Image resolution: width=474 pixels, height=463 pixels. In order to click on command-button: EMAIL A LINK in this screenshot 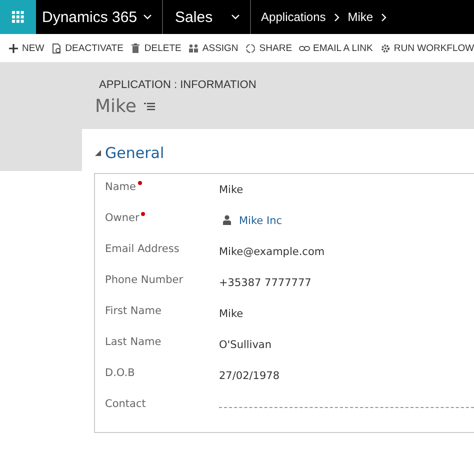, I will do `click(336, 48)`.